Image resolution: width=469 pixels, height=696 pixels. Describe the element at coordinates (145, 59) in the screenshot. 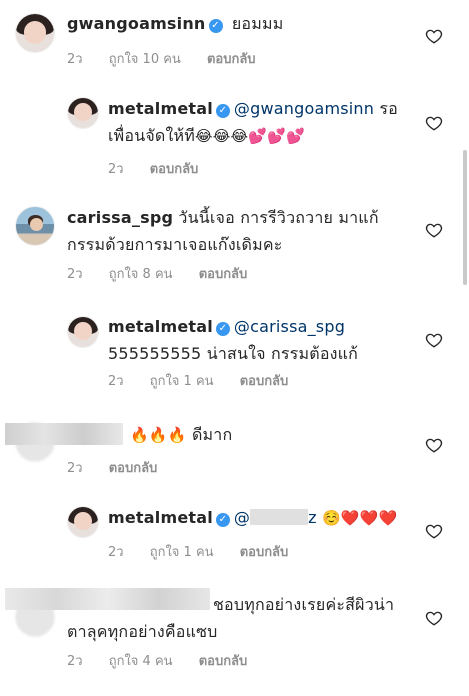

I see `likes-count: ถูกใจ 10 คน` at that location.